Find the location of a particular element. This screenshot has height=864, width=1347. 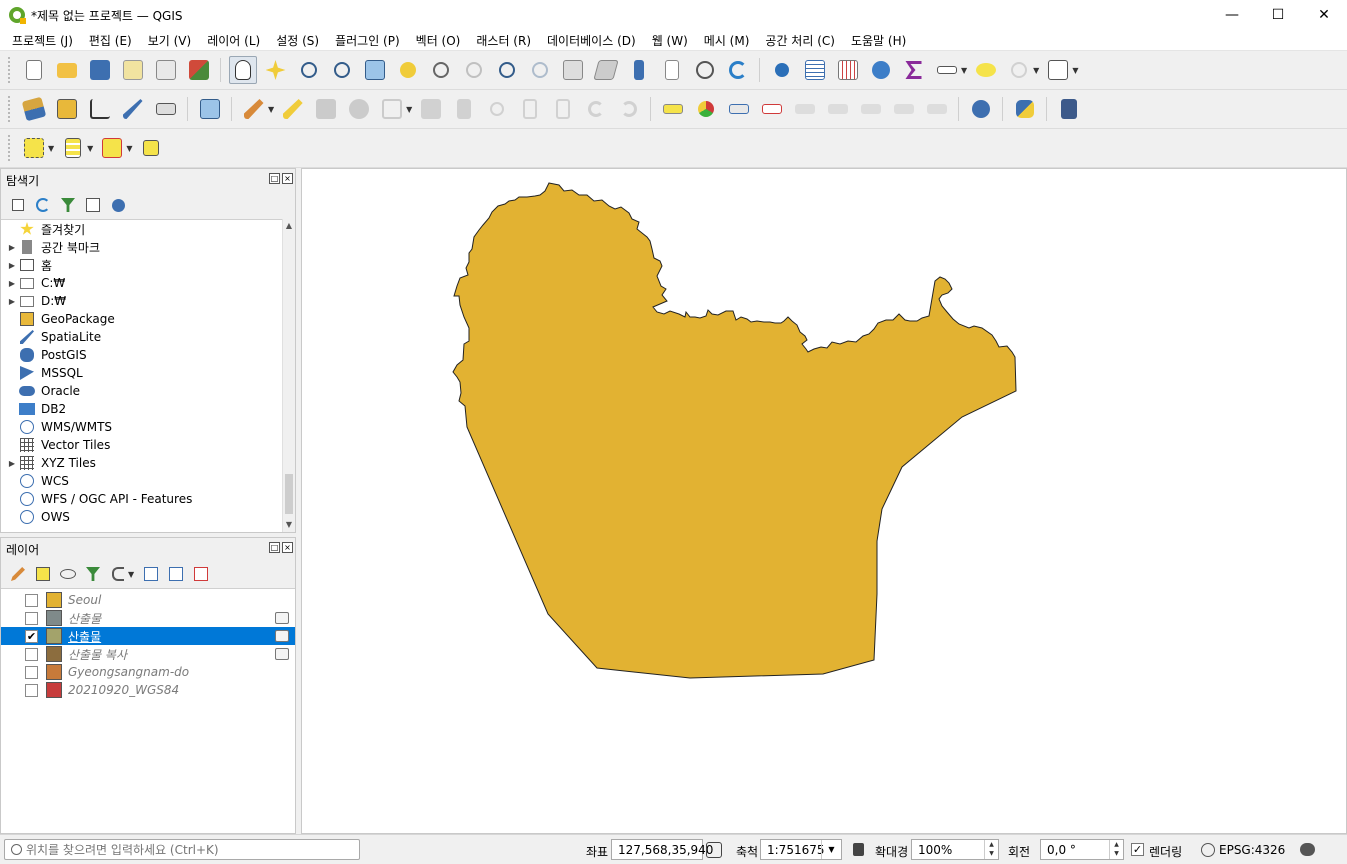

refresh-button is located at coordinates (738, 70).